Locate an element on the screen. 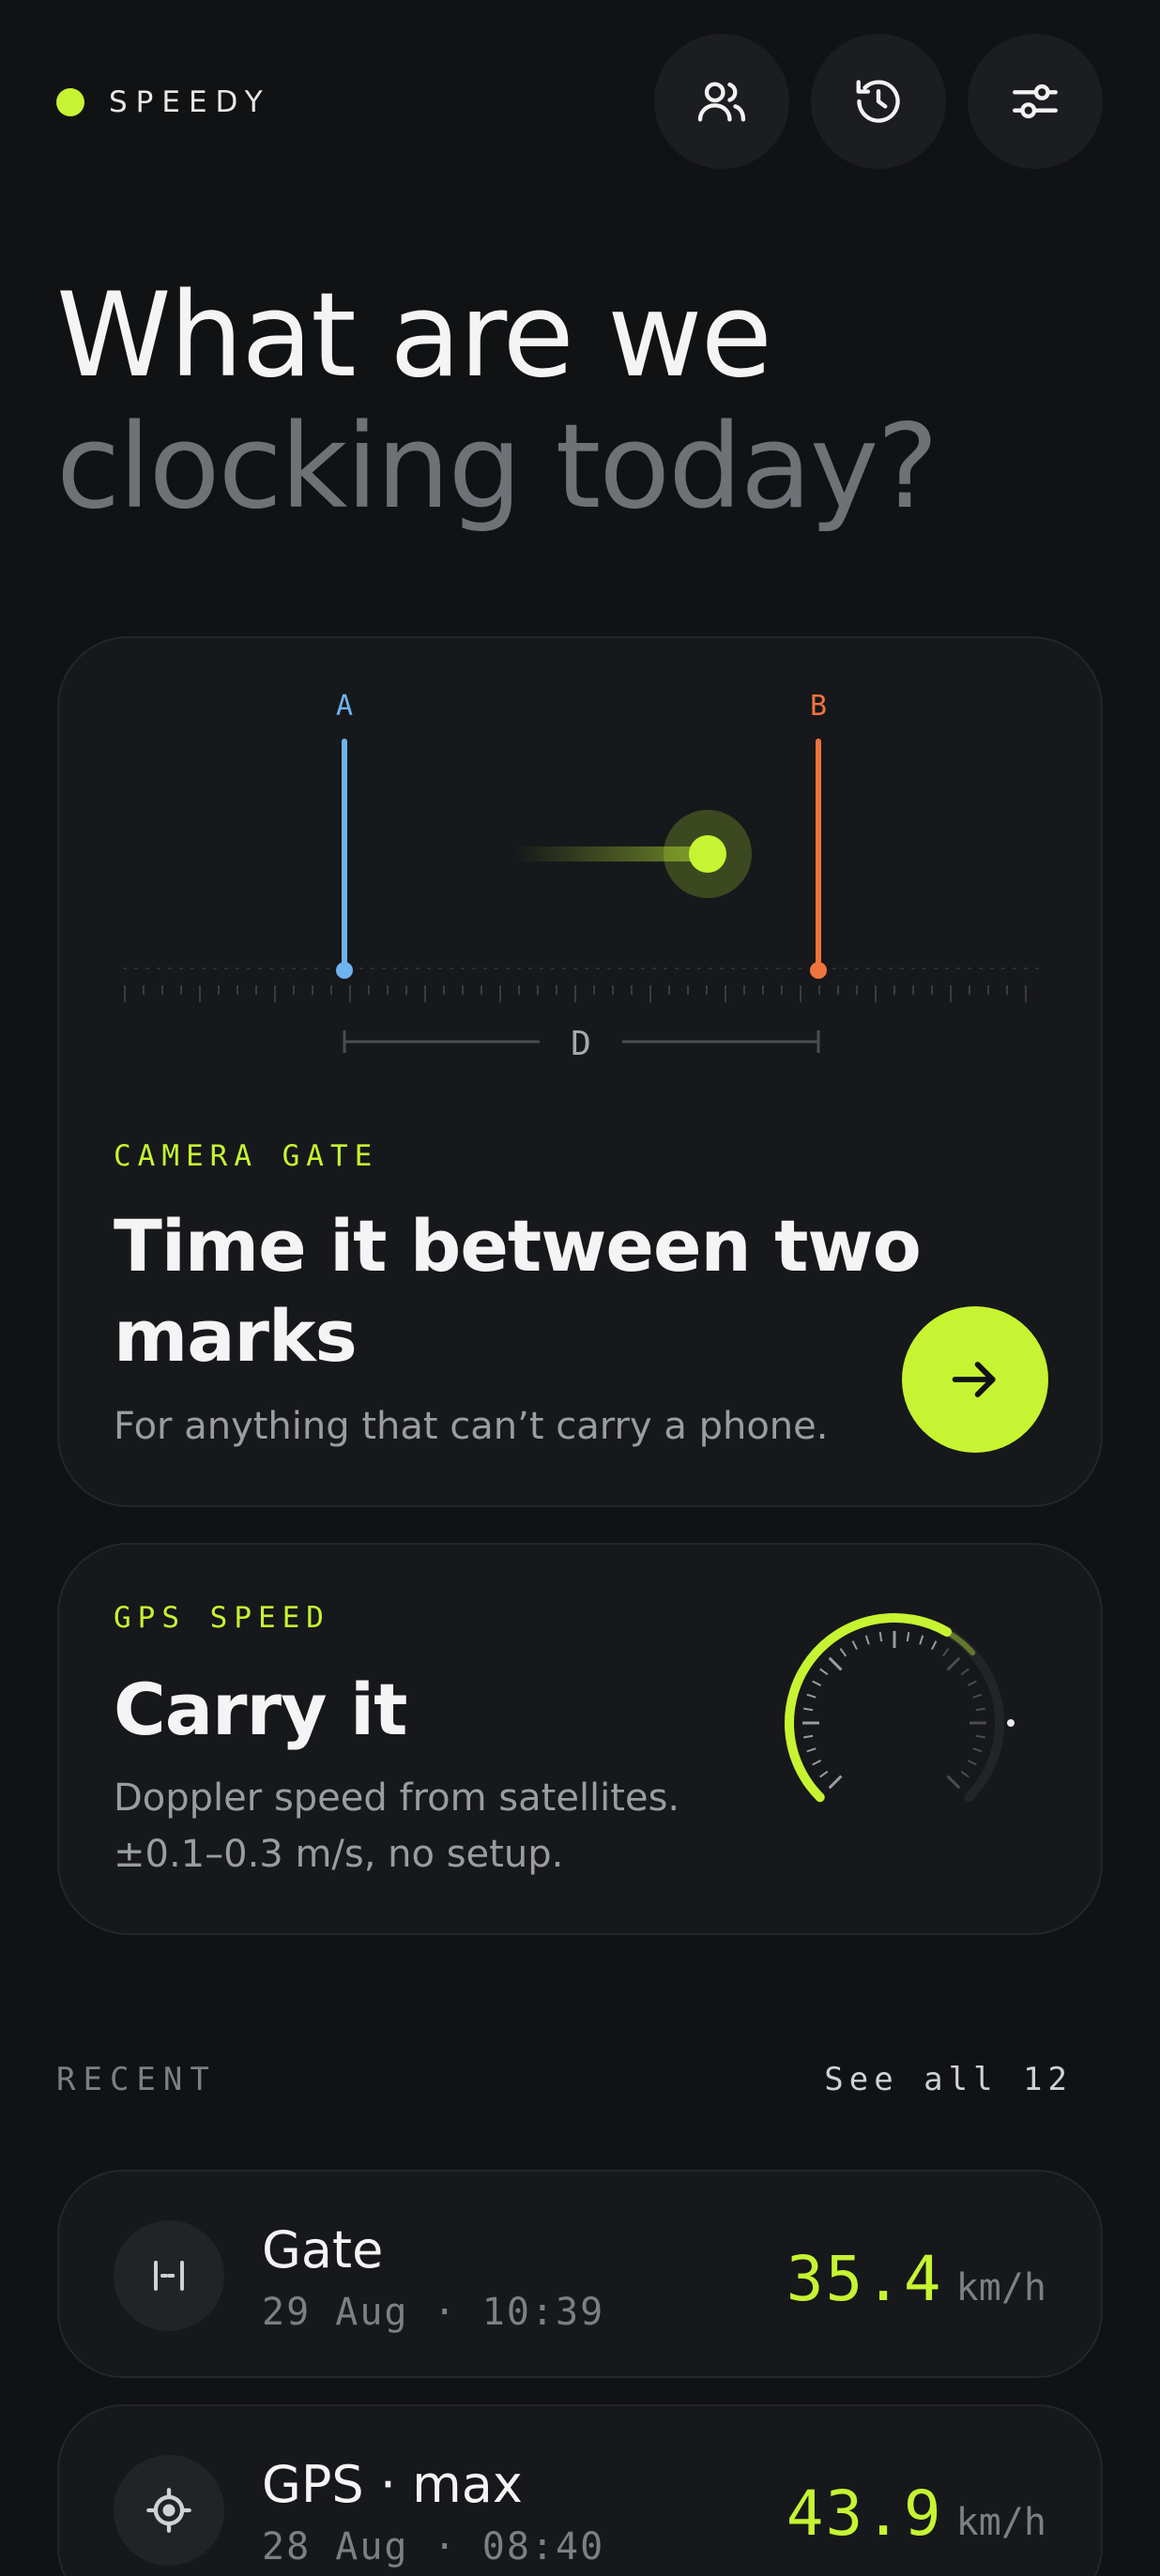  start-gate-button is located at coordinates (975, 1379).